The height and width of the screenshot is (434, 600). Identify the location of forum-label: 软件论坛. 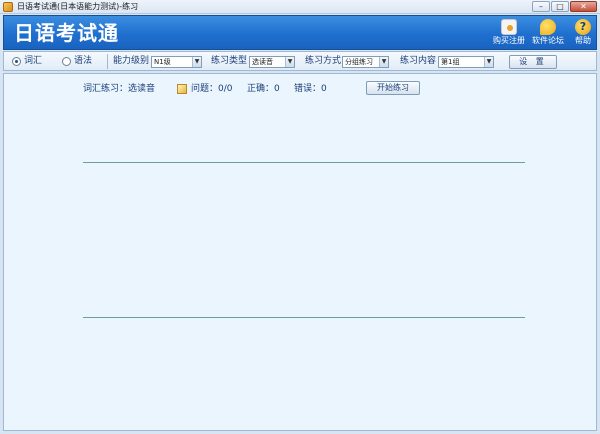
(548, 40).